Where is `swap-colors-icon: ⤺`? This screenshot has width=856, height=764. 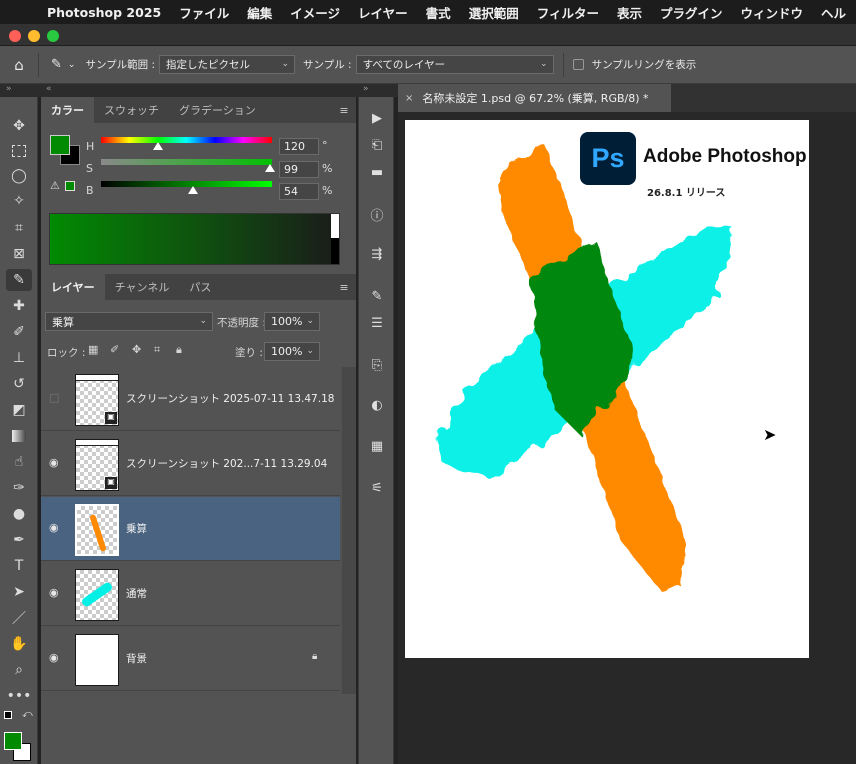
swap-colors-icon: ⤺ is located at coordinates (27, 714).